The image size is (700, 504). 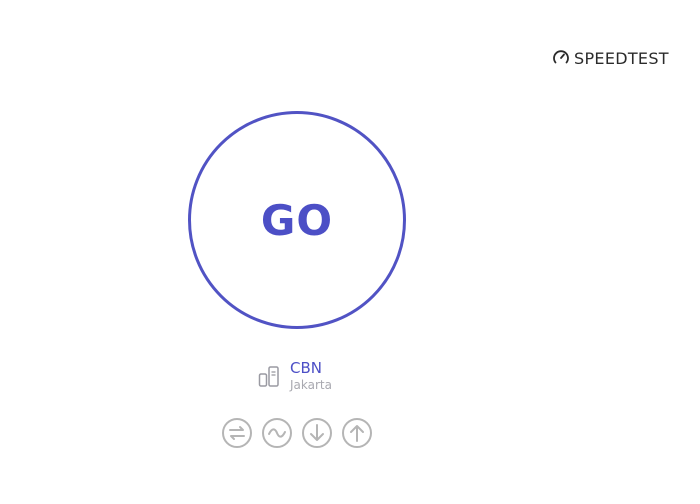 I want to click on go-label: GO, so click(x=297, y=220).